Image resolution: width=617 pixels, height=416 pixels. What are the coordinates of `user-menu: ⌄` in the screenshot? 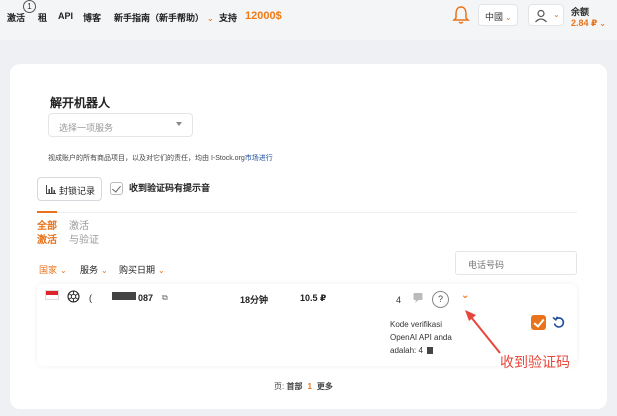 It's located at (546, 15).